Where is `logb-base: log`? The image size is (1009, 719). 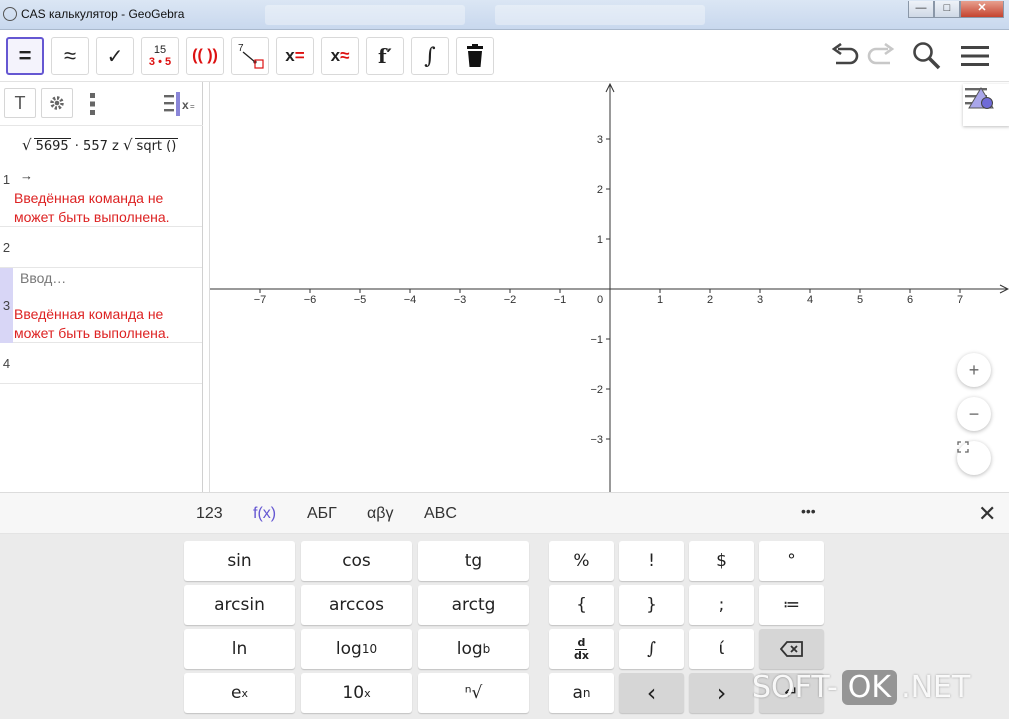
logb-base: log is located at coordinates (469, 649).